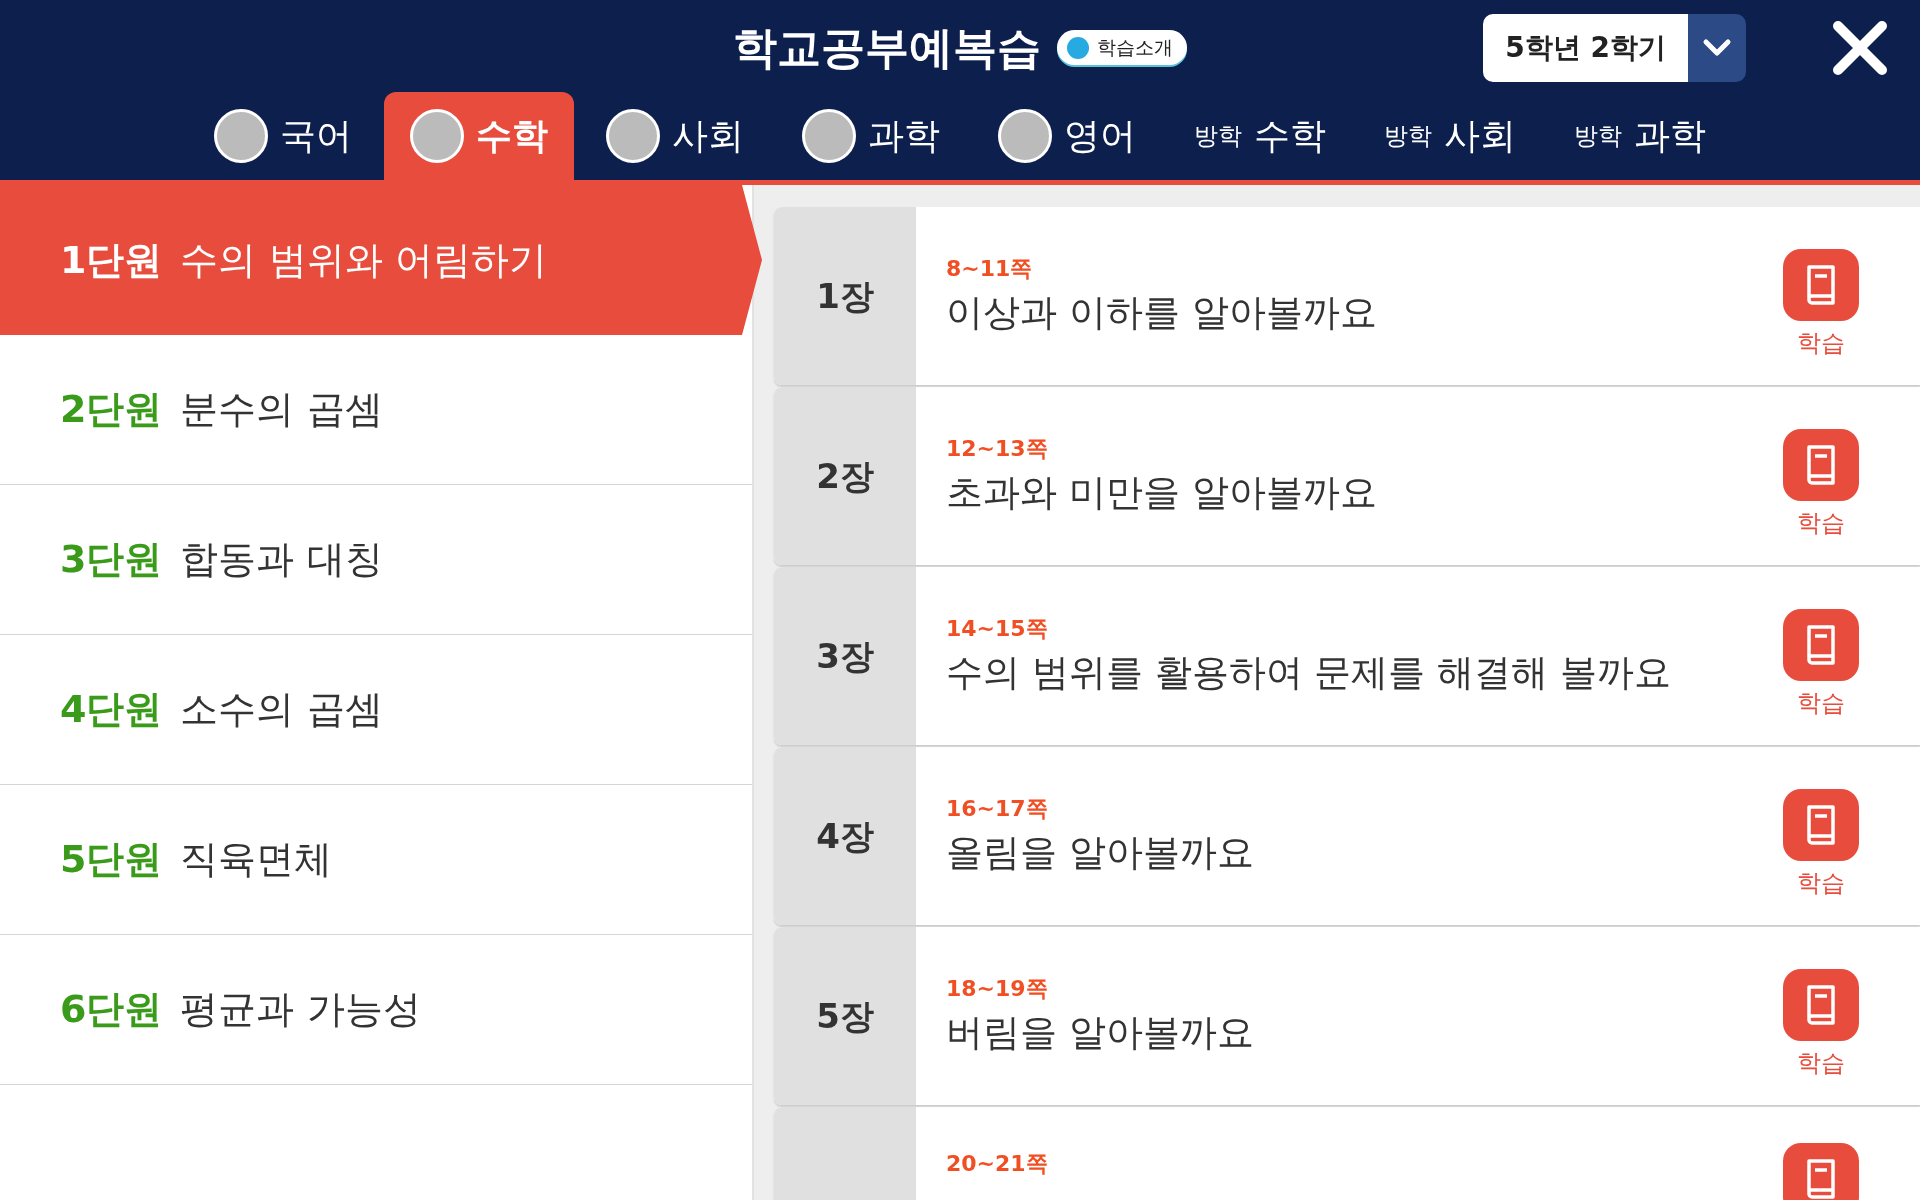  I want to click on lesson-title: 수의 범위를 활용하여 문제를 해결해 볼까요, so click(1308, 672).